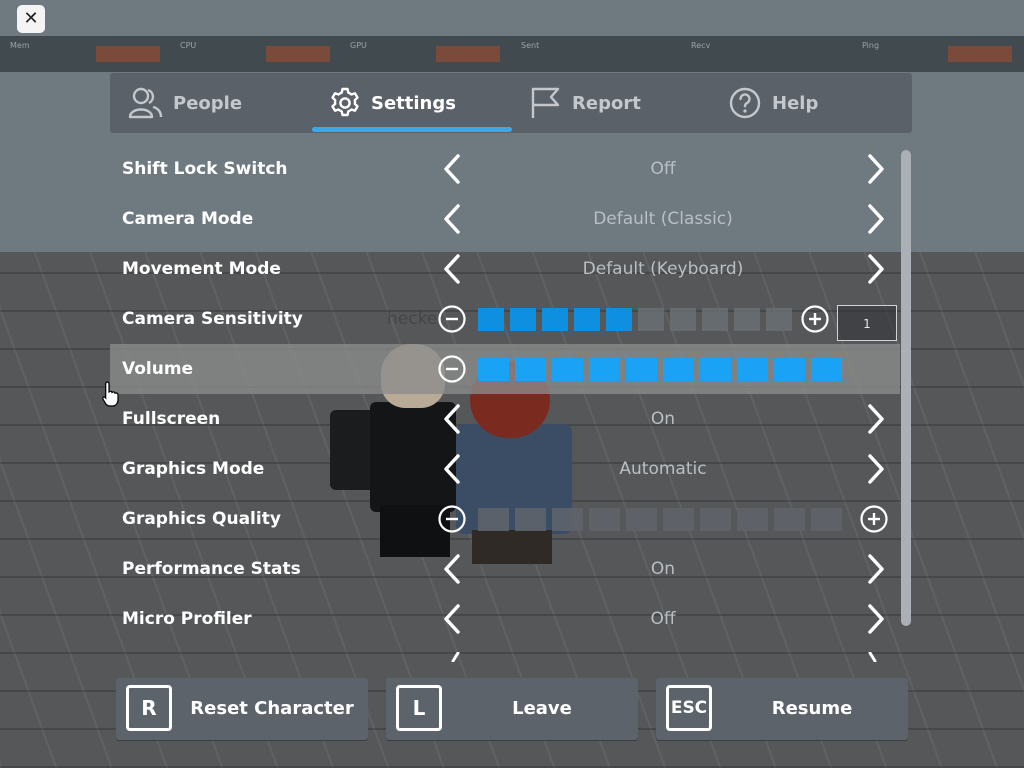 This screenshot has height=768, width=1024. Describe the element at coordinates (188, 219) in the screenshot. I see `setting-label: Camera Mode` at that location.